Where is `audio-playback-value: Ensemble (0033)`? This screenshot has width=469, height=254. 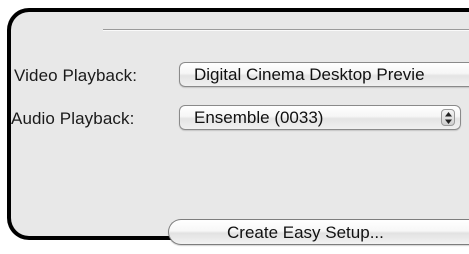
audio-playback-value: Ensemble (0033) is located at coordinates (259, 117).